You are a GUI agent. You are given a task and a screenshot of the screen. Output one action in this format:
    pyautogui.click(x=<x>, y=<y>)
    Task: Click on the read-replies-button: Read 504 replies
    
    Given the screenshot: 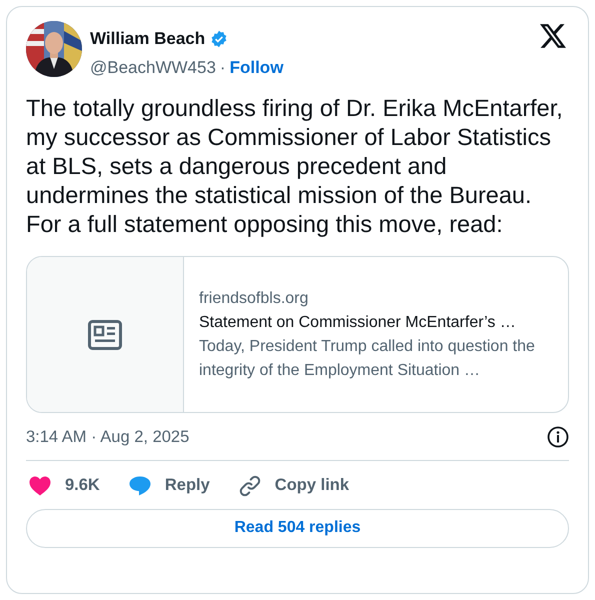 What is the action you would take?
    pyautogui.click(x=297, y=528)
    